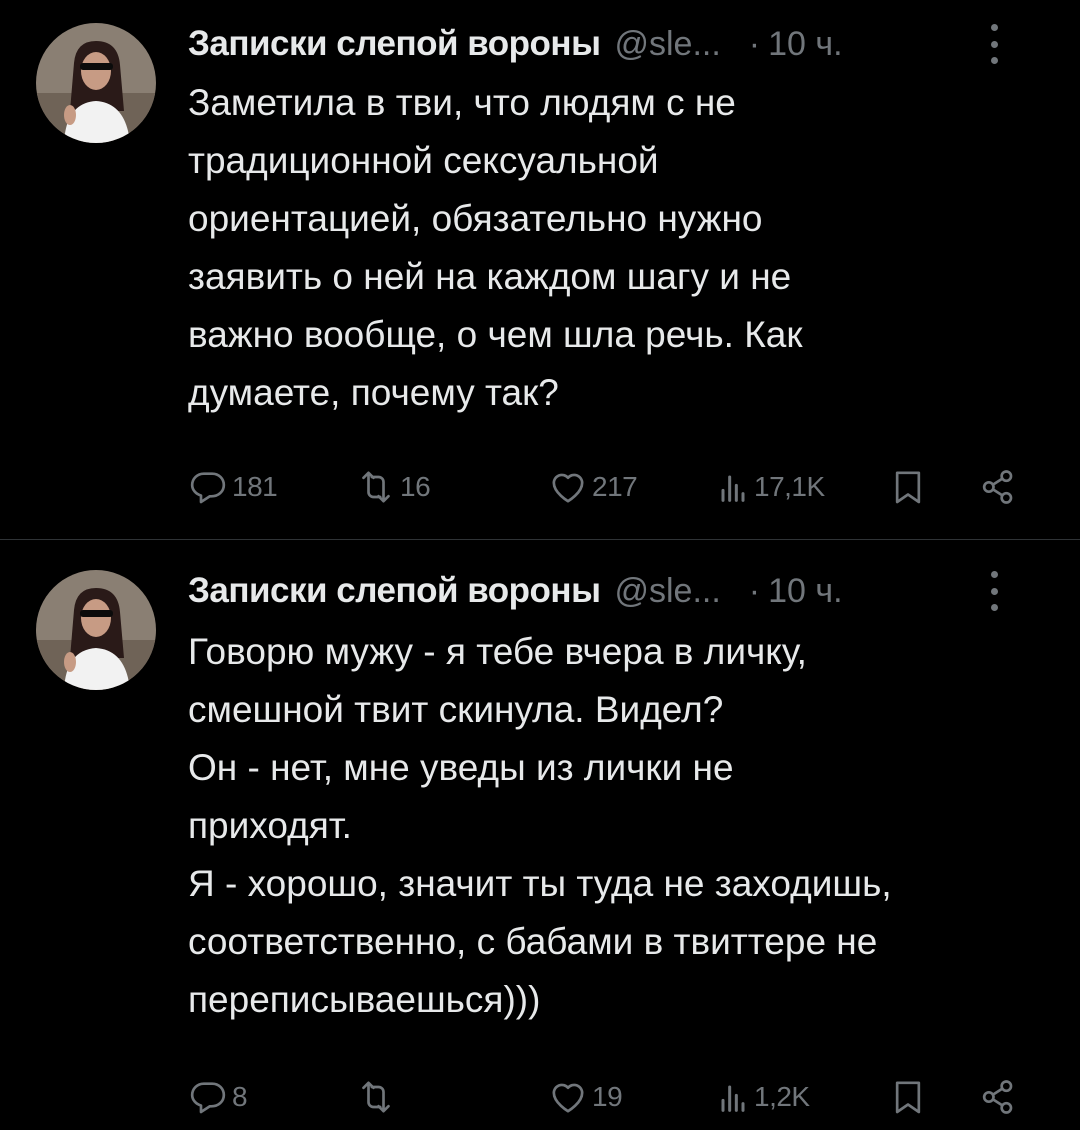 The width and height of the screenshot is (1080, 1130). I want to click on tweet-text-line: ориентацией, обязательно нужно, so click(475, 218).